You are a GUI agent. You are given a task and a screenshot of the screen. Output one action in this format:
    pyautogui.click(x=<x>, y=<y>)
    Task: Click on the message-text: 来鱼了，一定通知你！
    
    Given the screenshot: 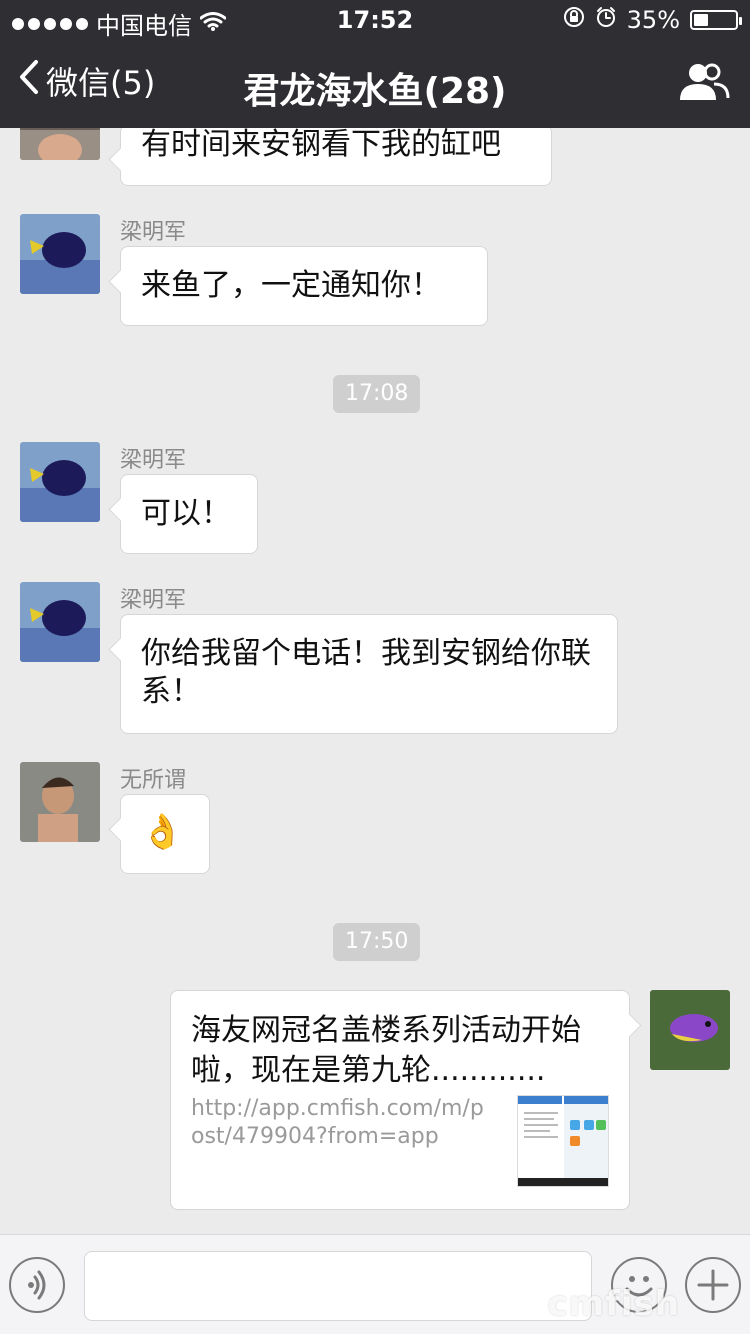 What is the action you would take?
    pyautogui.click(x=291, y=285)
    